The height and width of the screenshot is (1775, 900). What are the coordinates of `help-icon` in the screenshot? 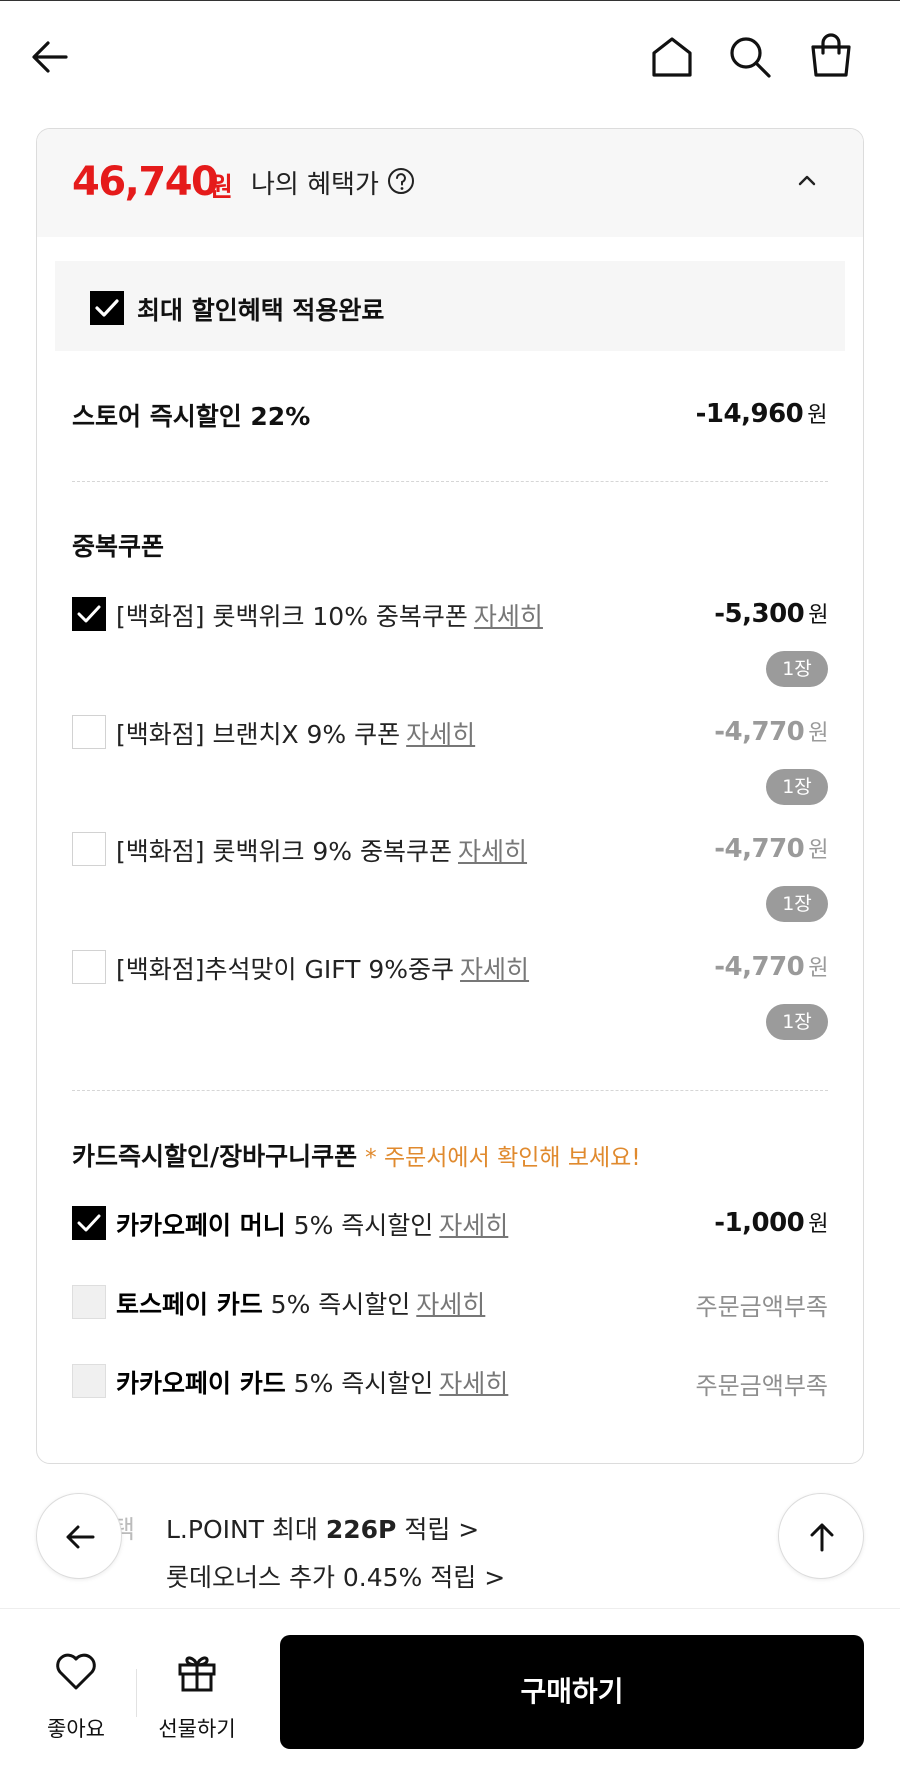 It's located at (401, 181).